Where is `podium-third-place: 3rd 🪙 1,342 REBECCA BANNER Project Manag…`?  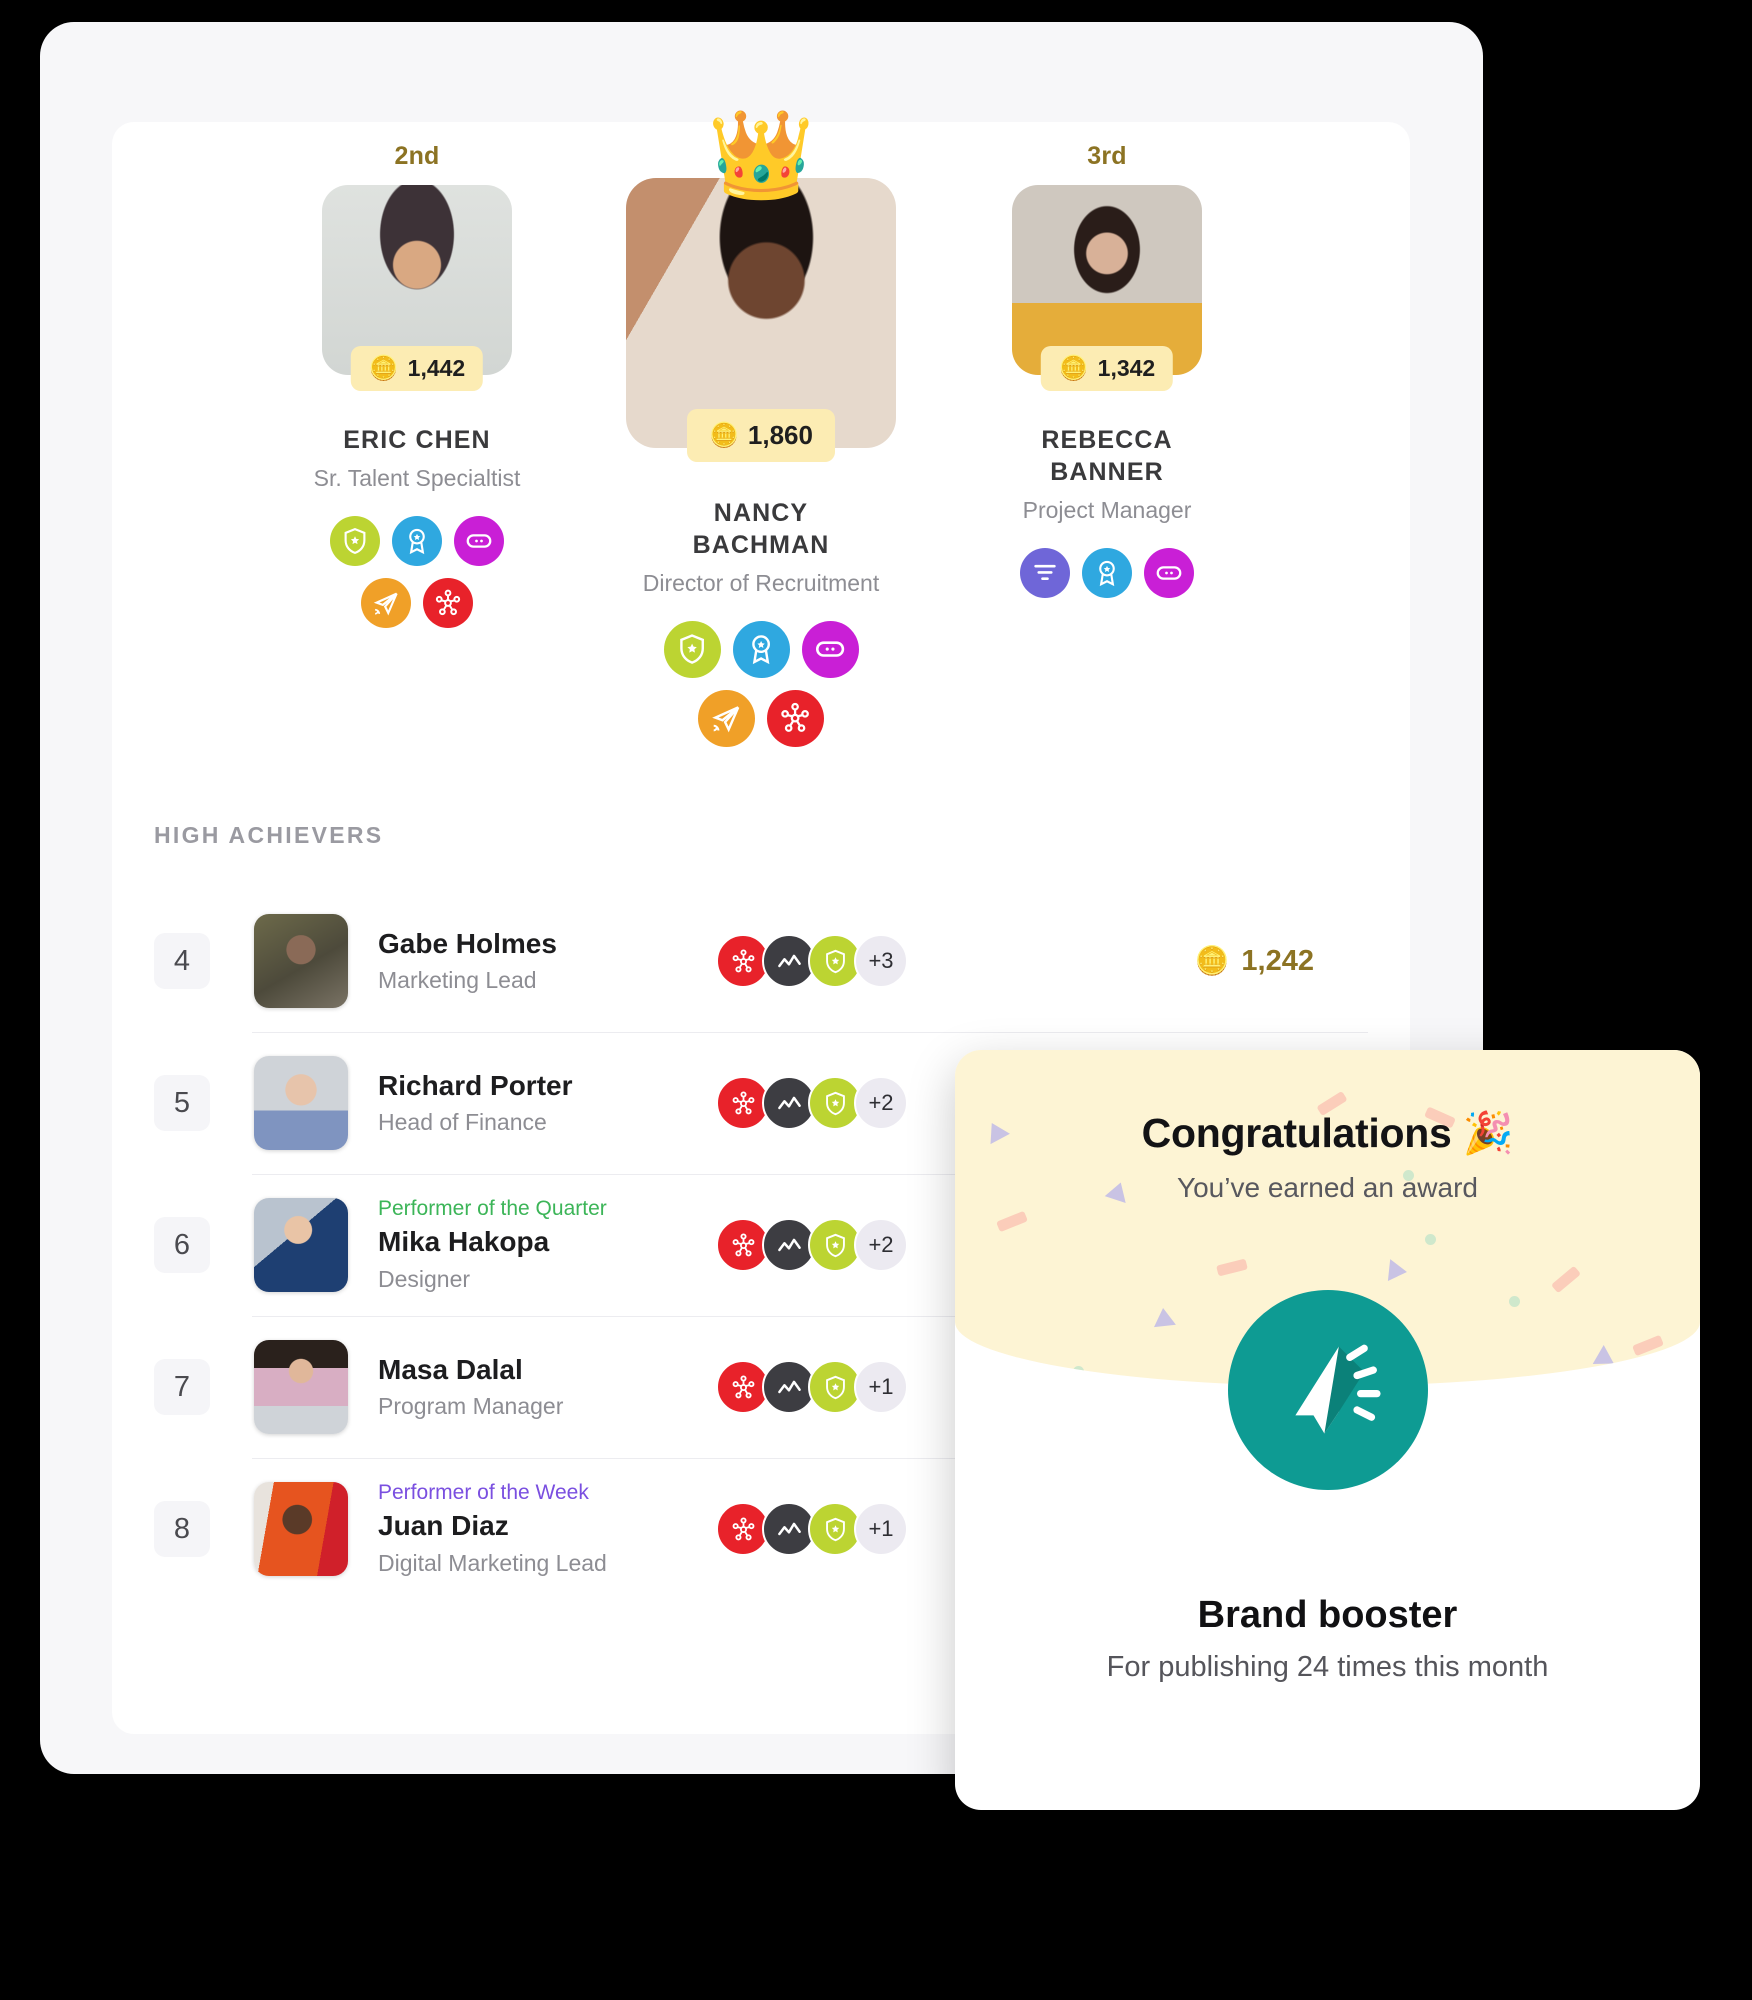 podium-third-place: 3rd 🪙 1,342 REBECCA BANNER Project Manag… is located at coordinates (1107, 370).